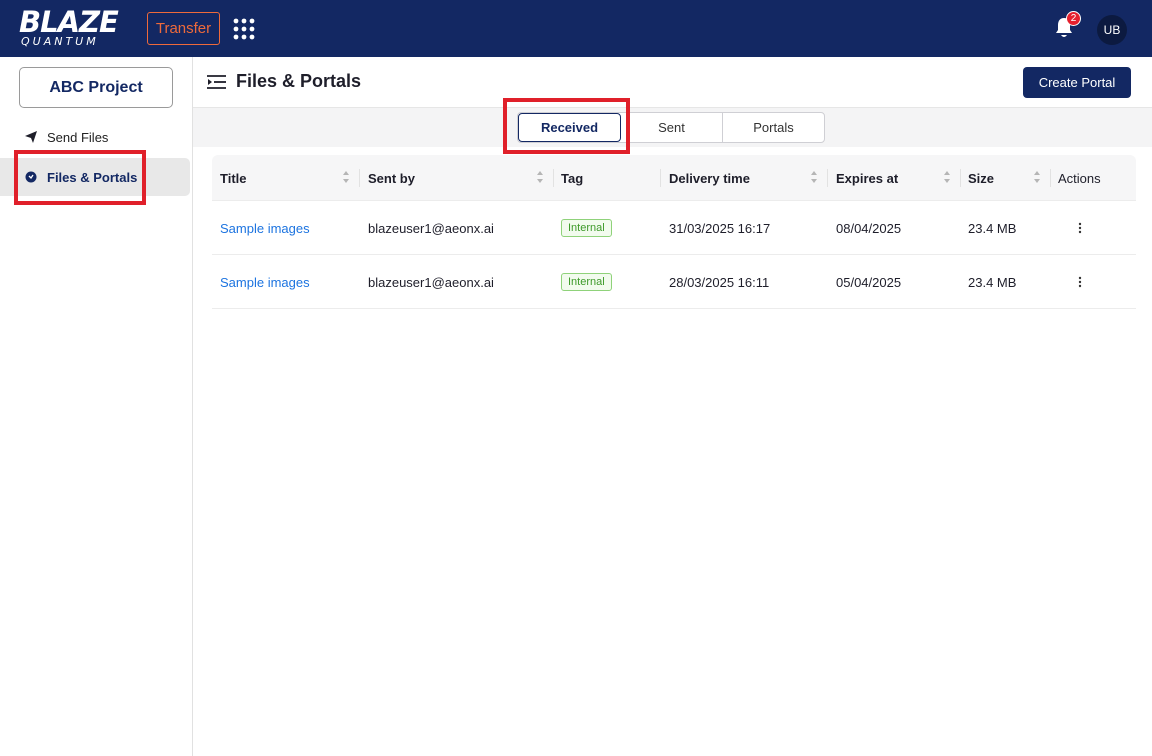 This screenshot has height=756, width=1152. What do you see at coordinates (719, 282) in the screenshot?
I see `delivery-time-cell: 28/03/2025 16:11` at bounding box center [719, 282].